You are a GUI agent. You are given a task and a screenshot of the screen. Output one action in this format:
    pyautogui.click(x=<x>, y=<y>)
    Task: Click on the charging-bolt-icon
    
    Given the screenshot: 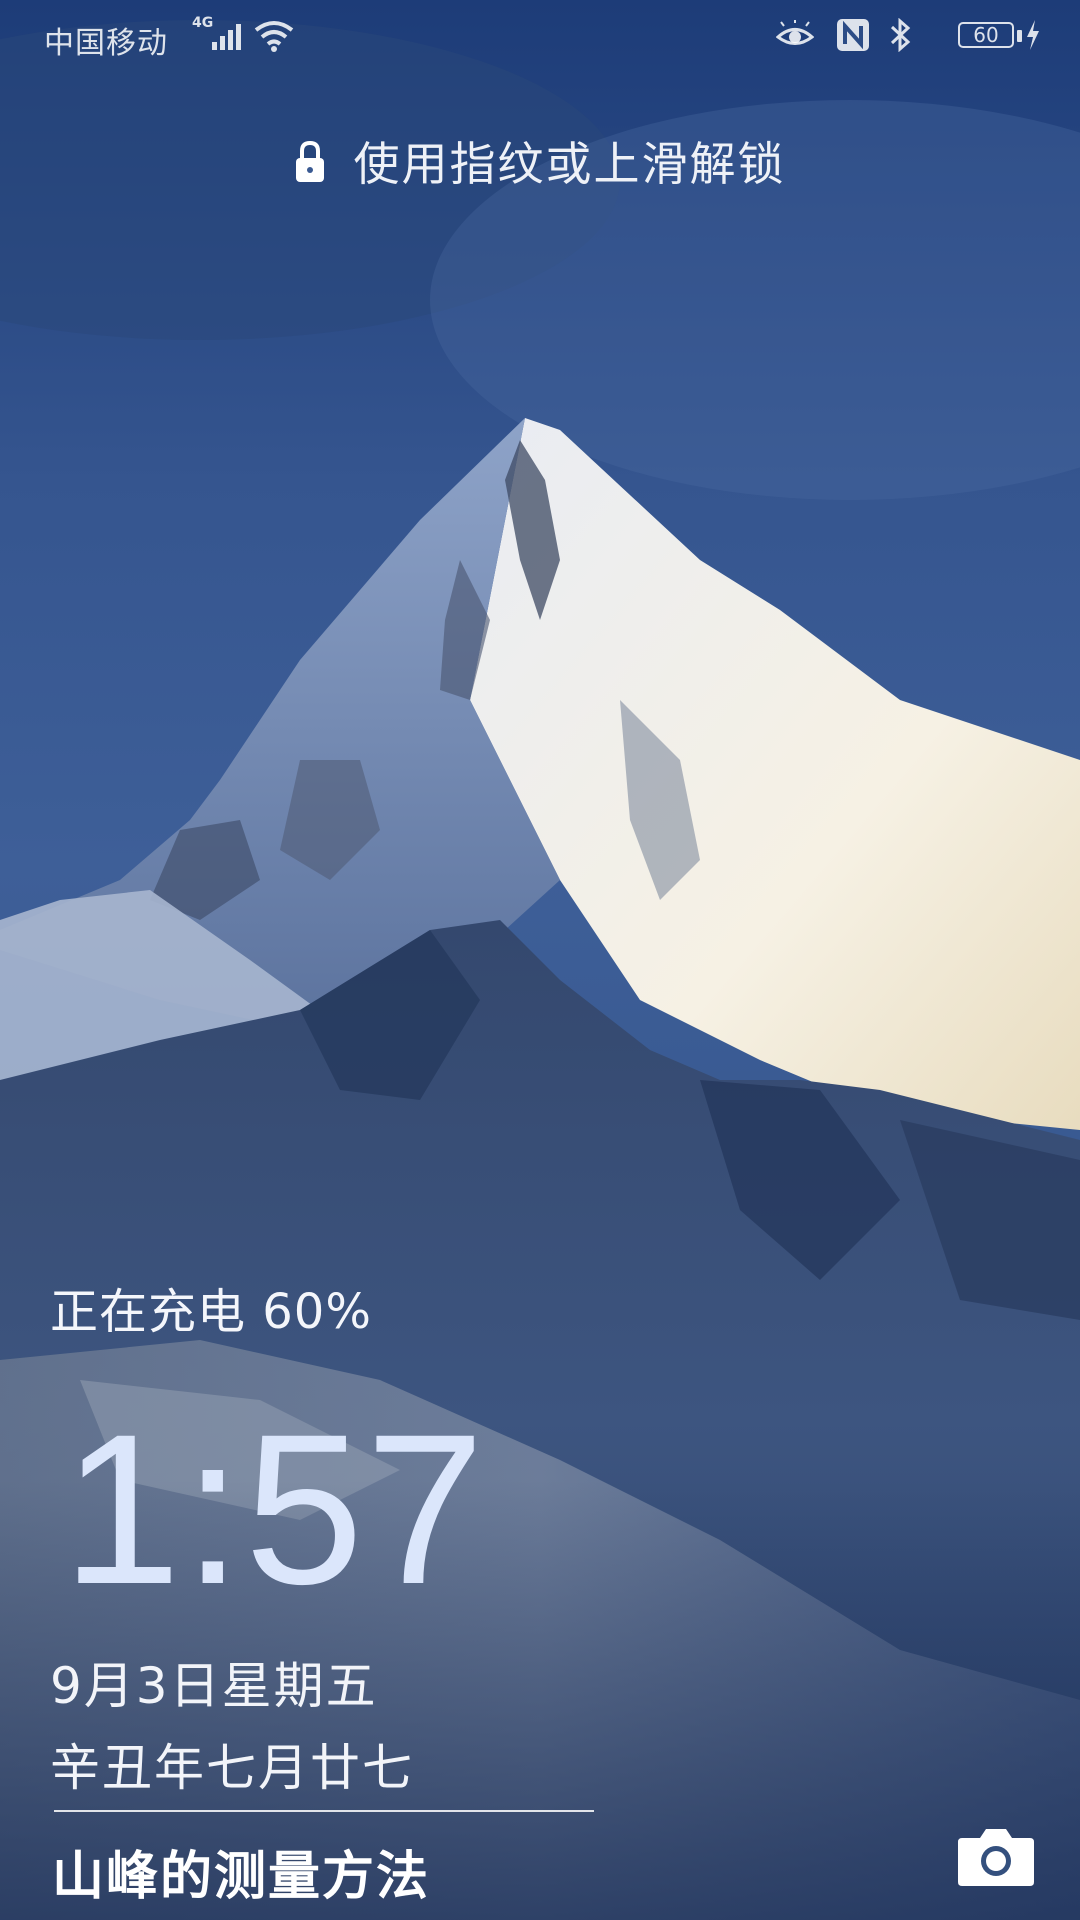 What is the action you would take?
    pyautogui.click(x=1033, y=35)
    